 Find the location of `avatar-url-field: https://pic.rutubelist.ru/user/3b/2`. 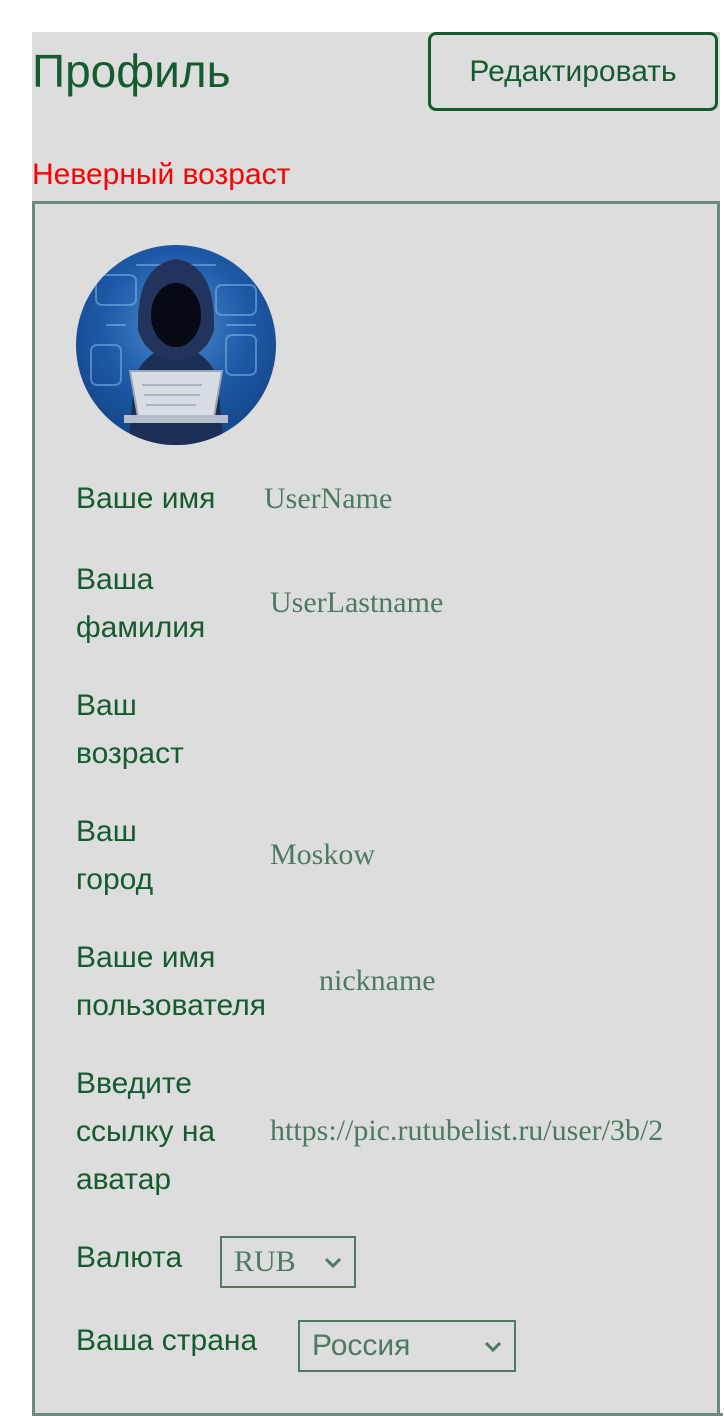

avatar-url-field: https://pic.rutubelist.ru/user/3b/2 is located at coordinates (471, 1131).